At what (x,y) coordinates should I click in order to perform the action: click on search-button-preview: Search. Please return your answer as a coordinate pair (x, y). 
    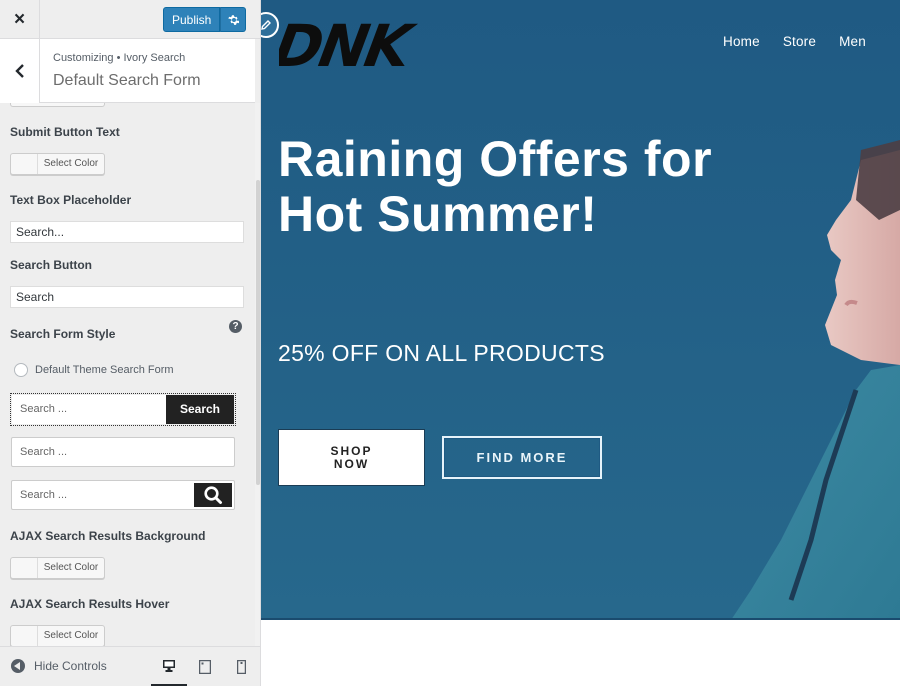
    Looking at the image, I should click on (200, 409).